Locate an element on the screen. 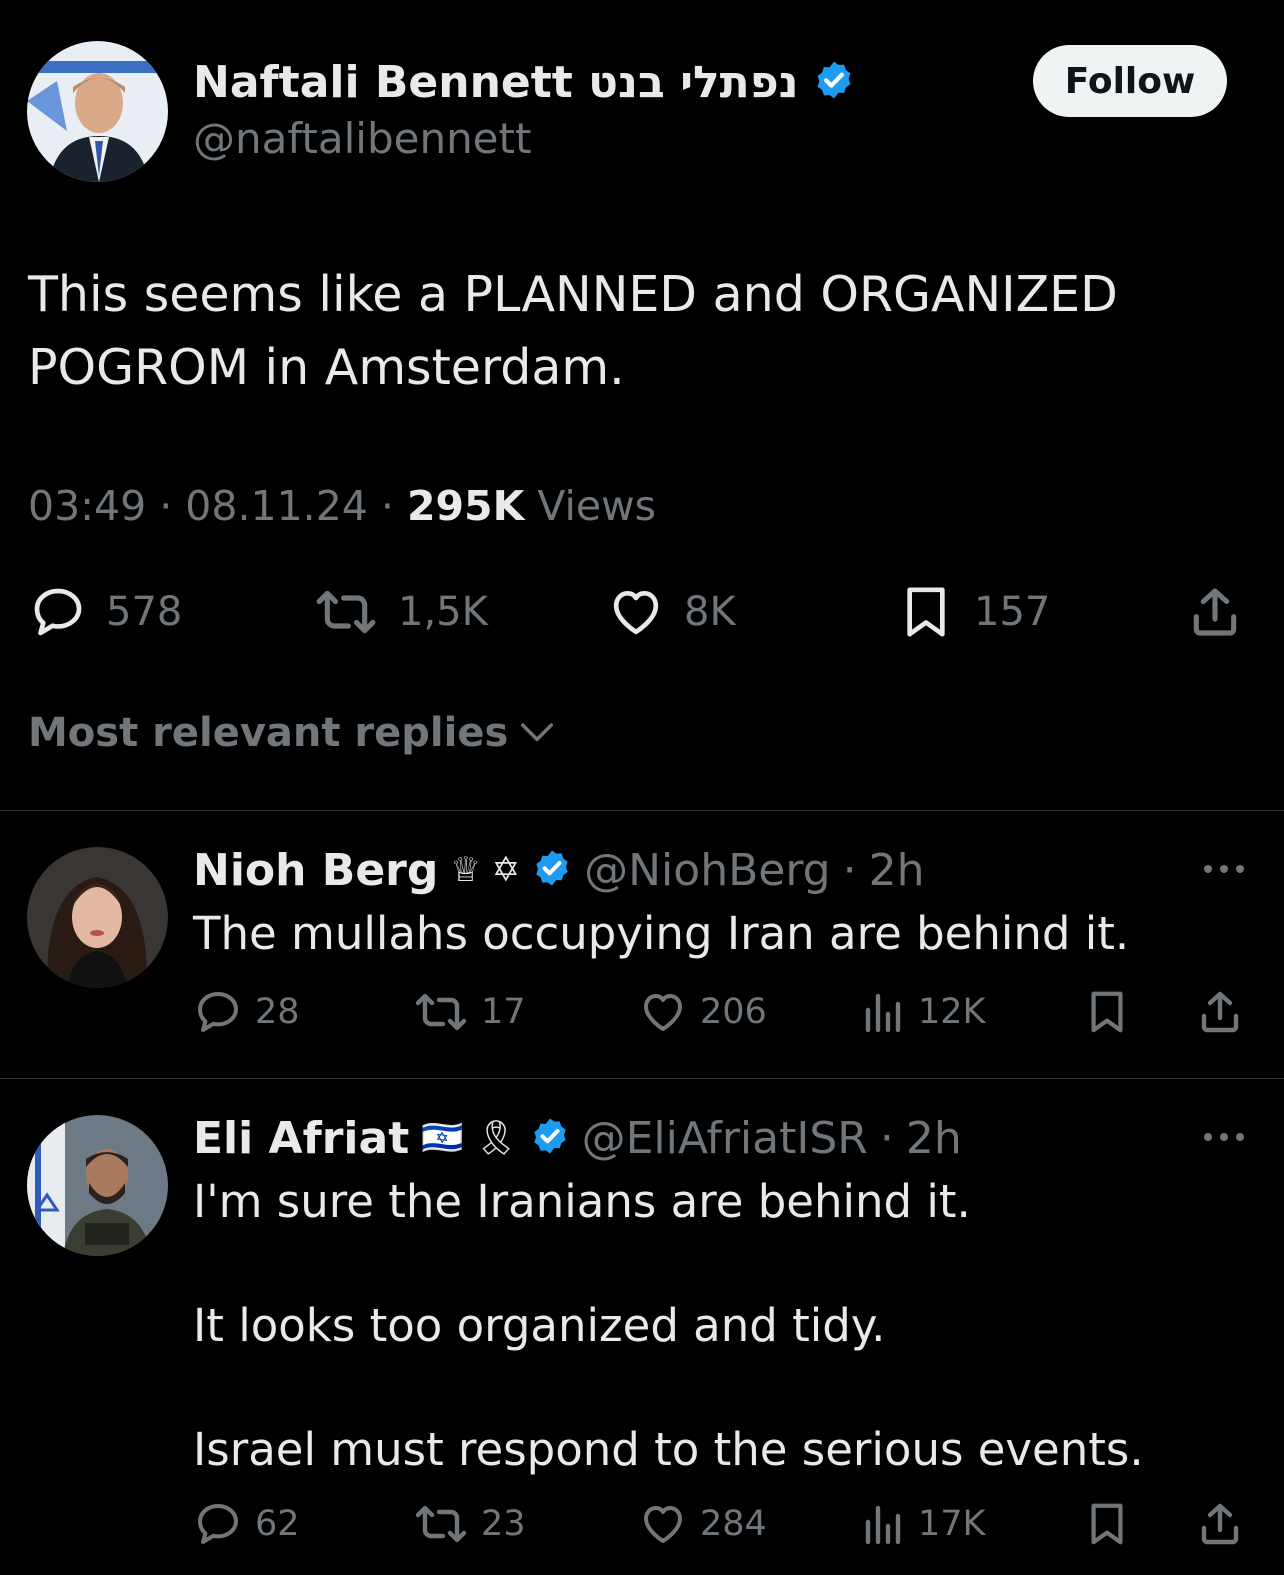 The image size is (1284, 1575). follow-button: Follow is located at coordinates (1130, 81).